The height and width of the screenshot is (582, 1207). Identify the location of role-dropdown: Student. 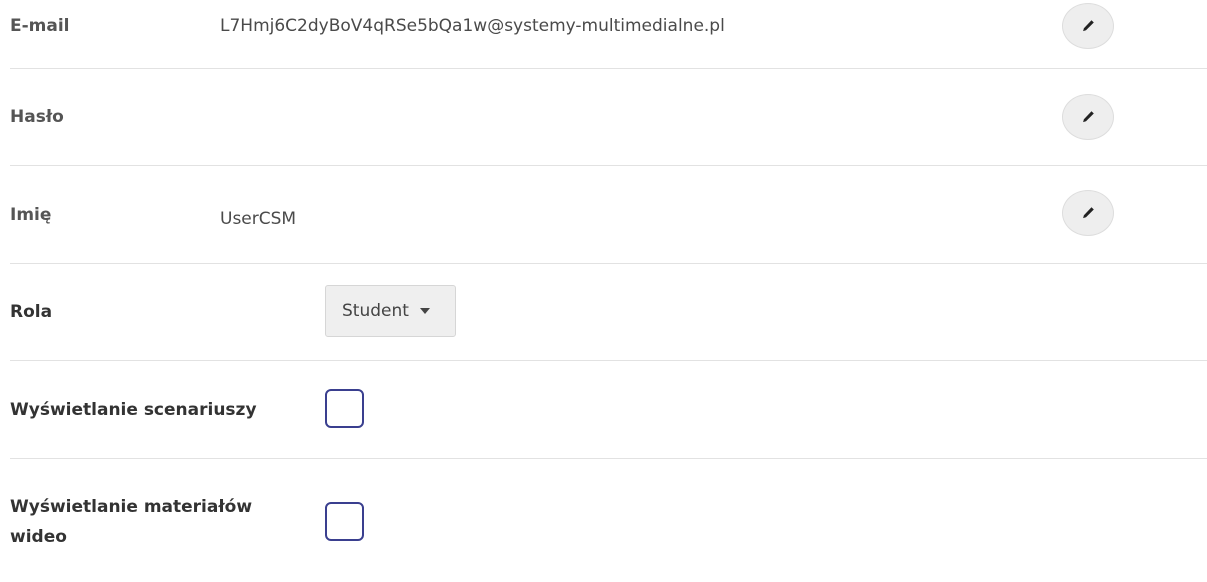
(390, 311).